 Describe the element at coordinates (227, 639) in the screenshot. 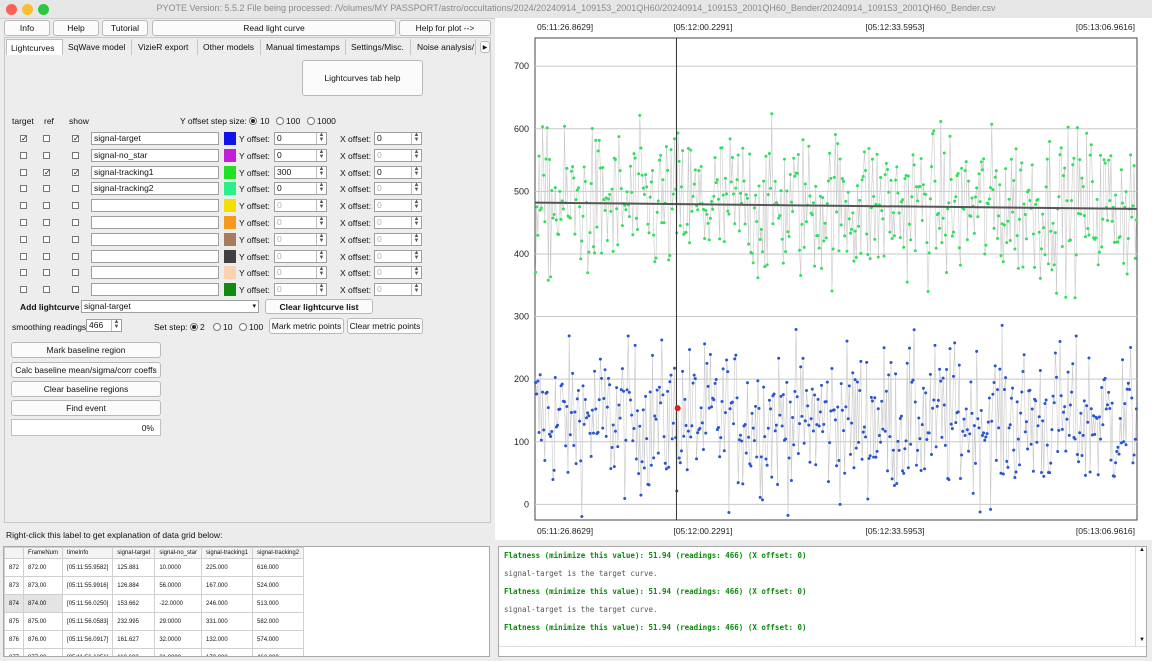

I see `table-cell: 132.000` at that location.